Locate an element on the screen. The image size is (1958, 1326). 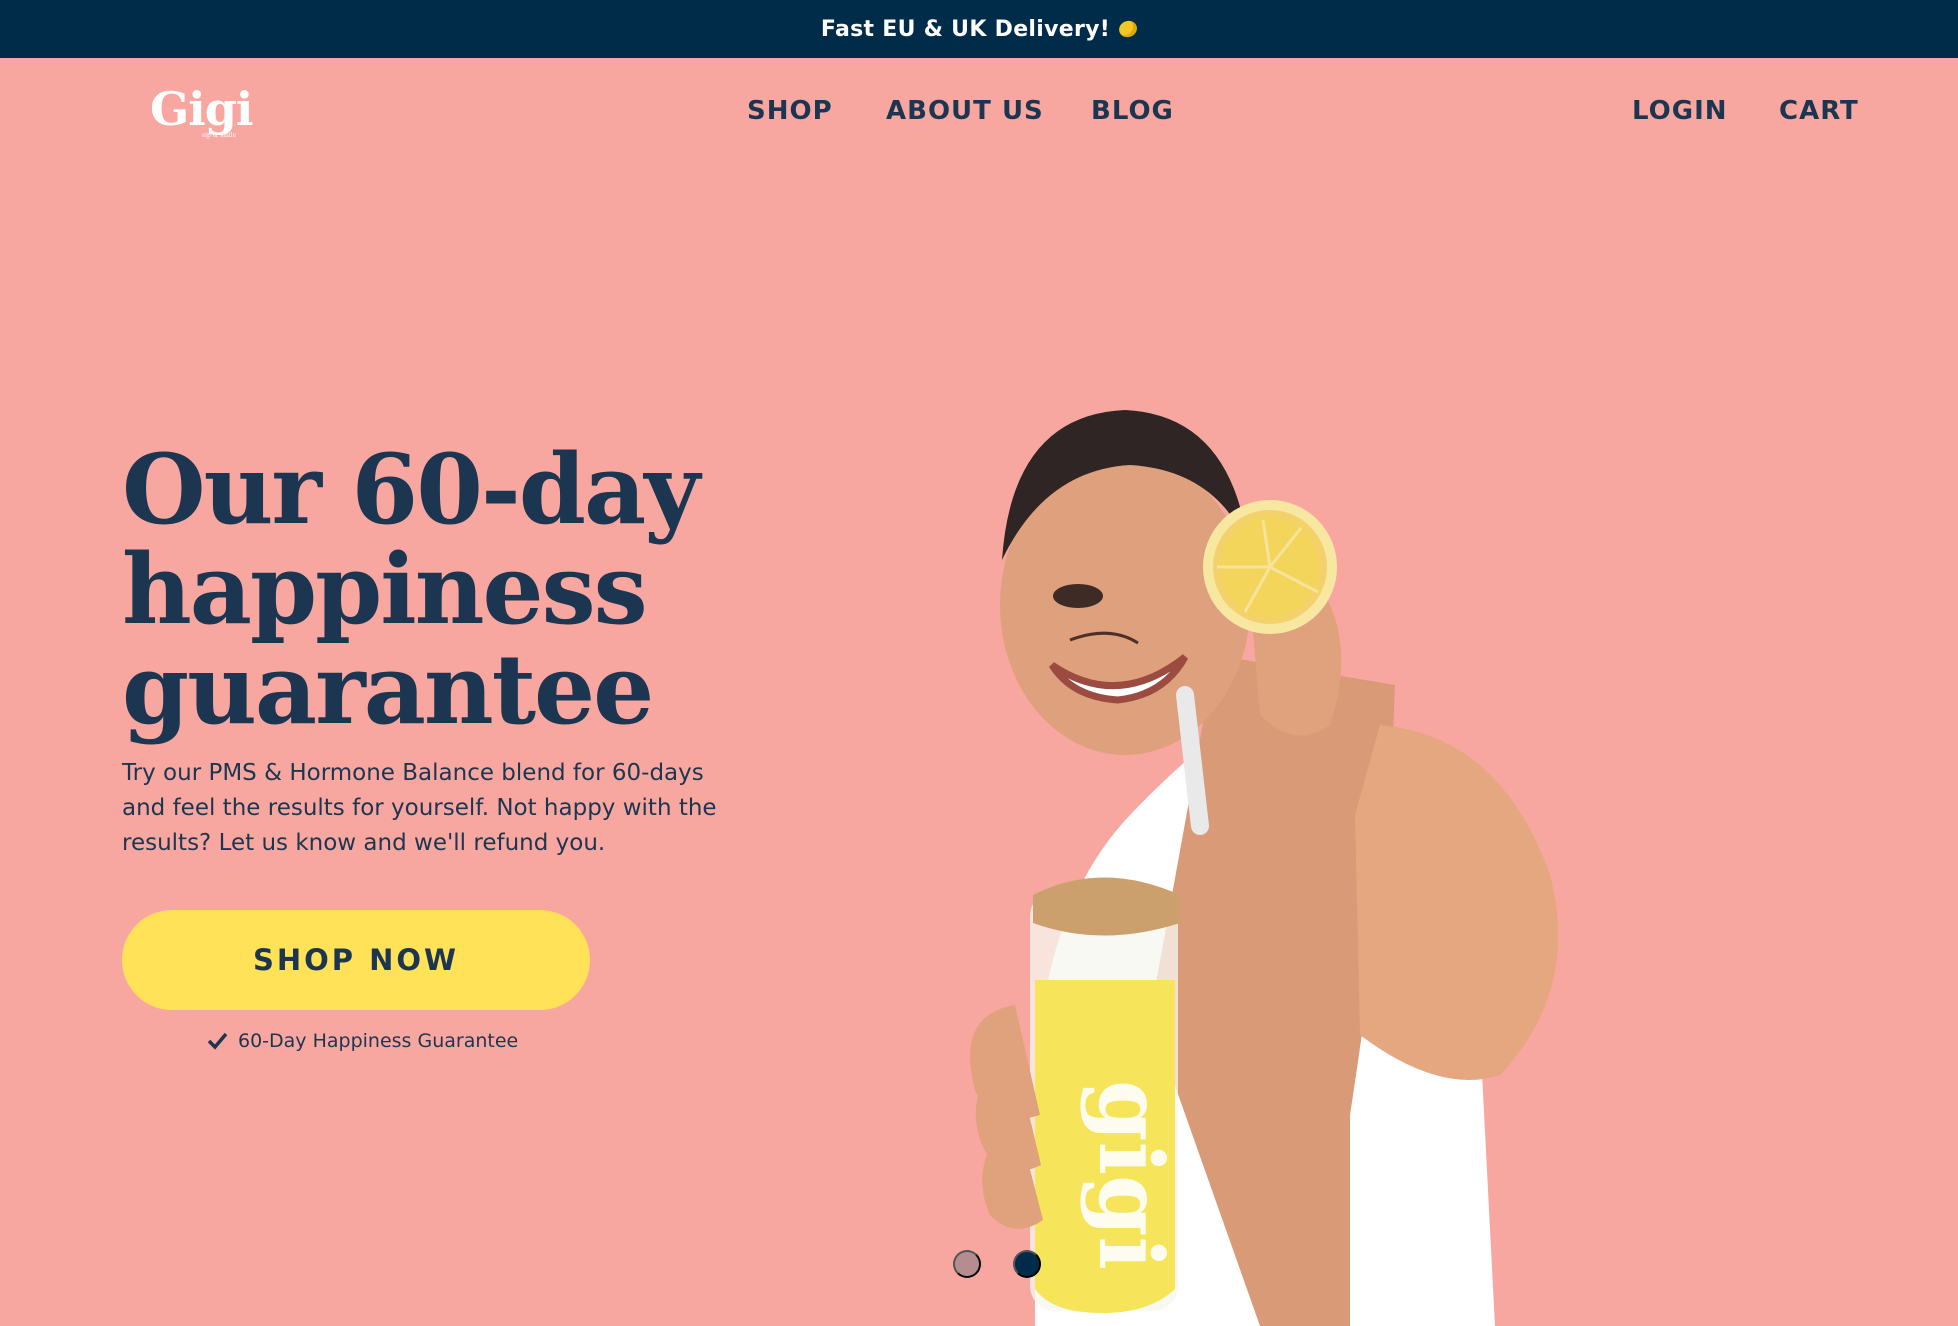
announcement-bar: Fast EU & UK Delivery! is located at coordinates (979, 29).